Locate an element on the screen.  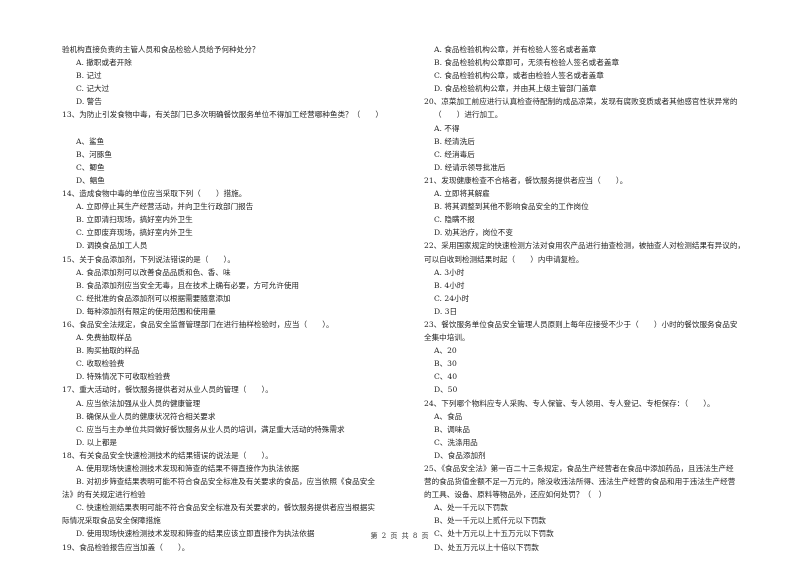
answer-option: A. 3小时 is located at coordinates (449, 272).